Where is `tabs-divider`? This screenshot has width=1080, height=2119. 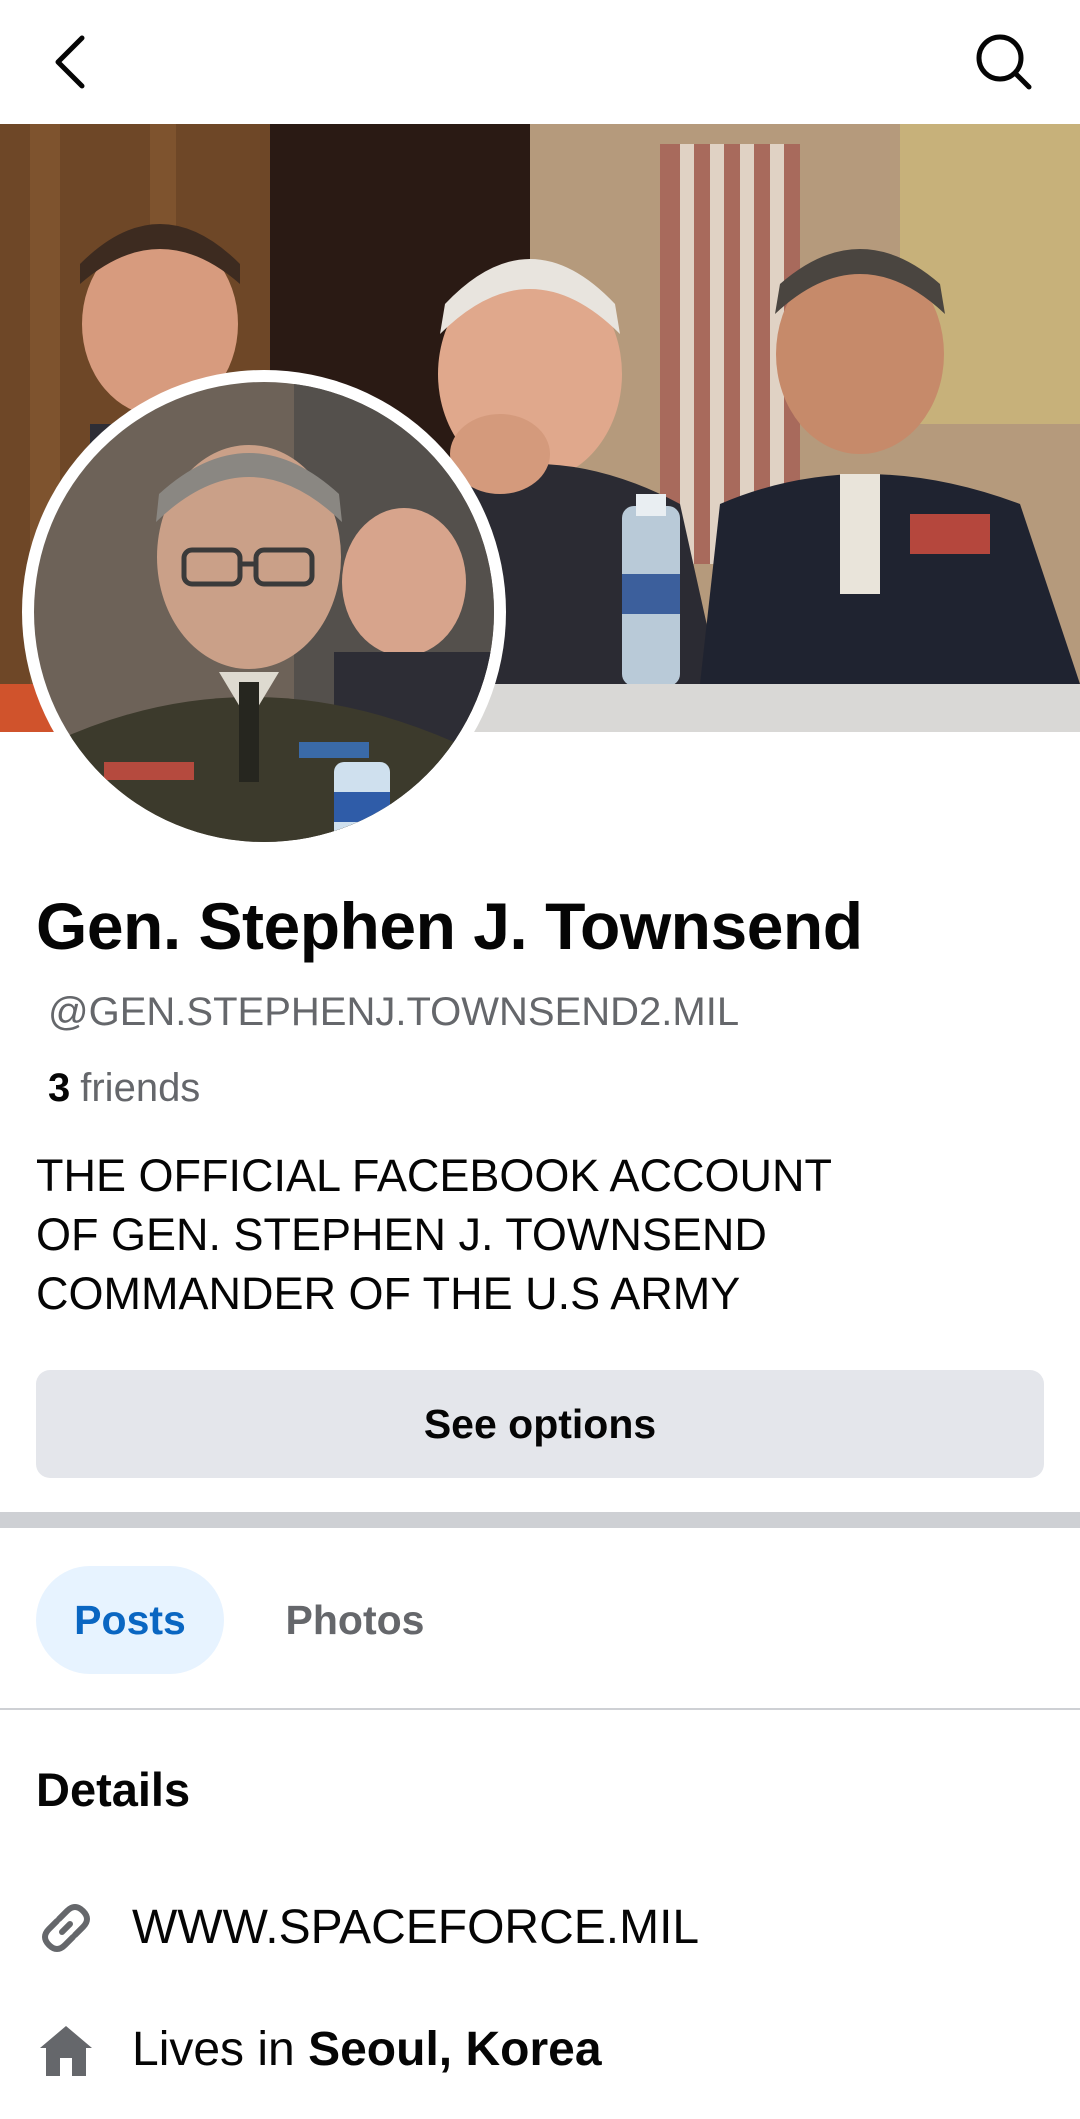 tabs-divider is located at coordinates (540, 1709).